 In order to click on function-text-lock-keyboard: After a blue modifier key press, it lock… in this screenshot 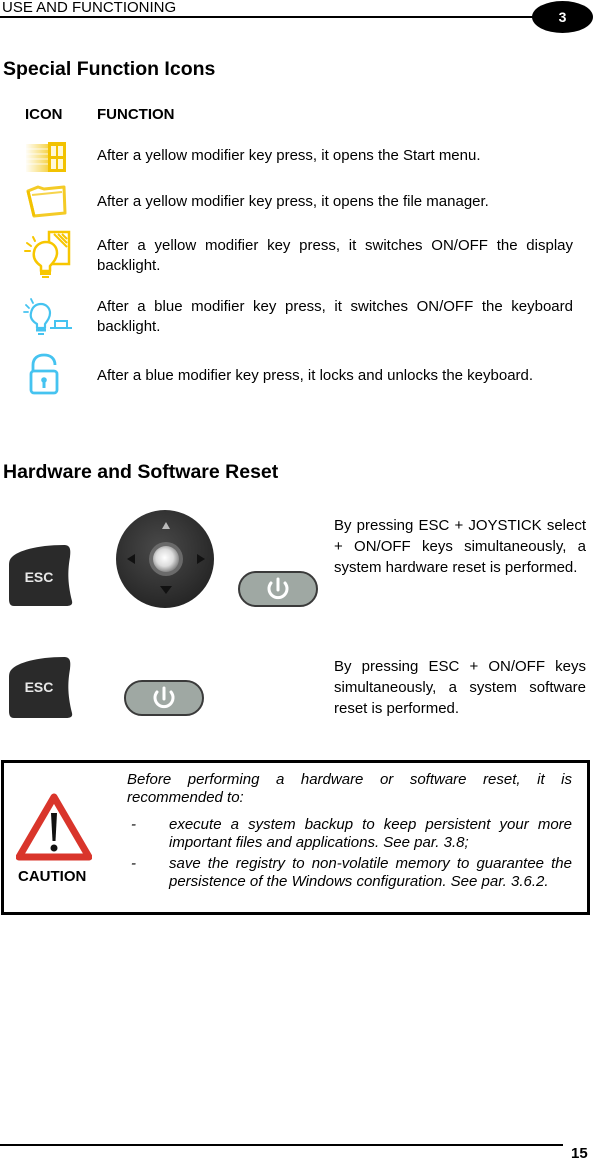, I will do `click(315, 375)`.